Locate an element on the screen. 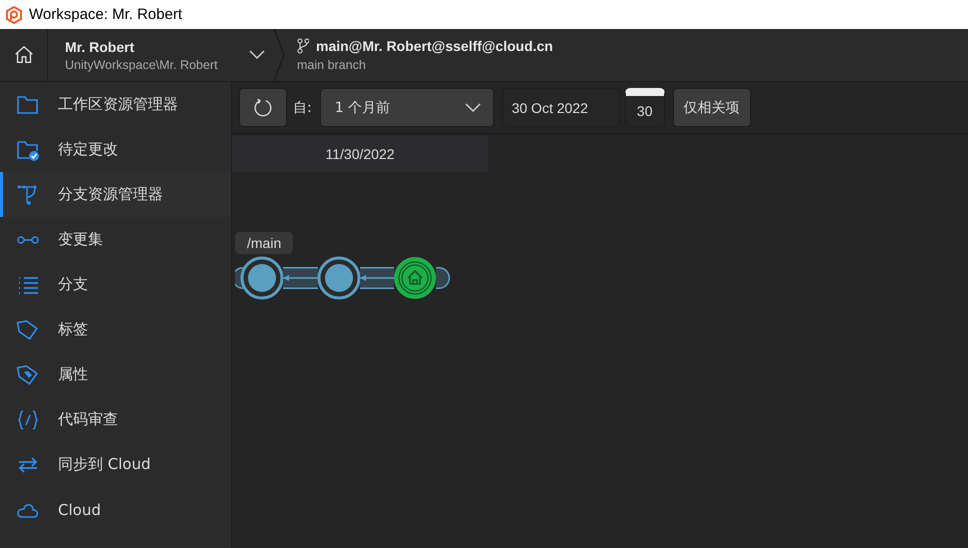 This screenshot has width=968, height=548. sidebar-item: Cloud is located at coordinates (115, 509).